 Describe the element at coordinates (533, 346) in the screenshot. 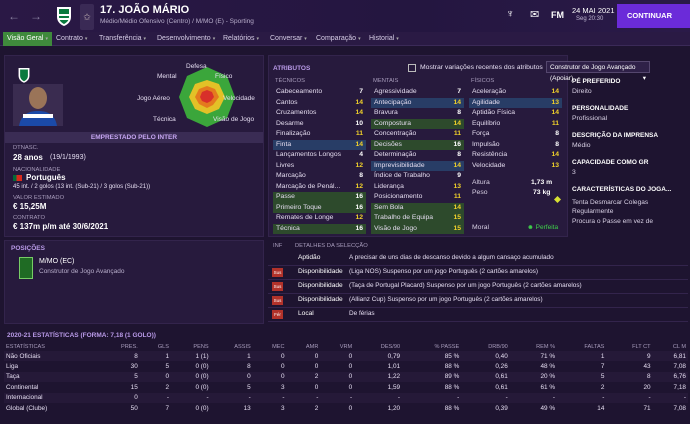

I see `stats-column-header: REM %` at that location.